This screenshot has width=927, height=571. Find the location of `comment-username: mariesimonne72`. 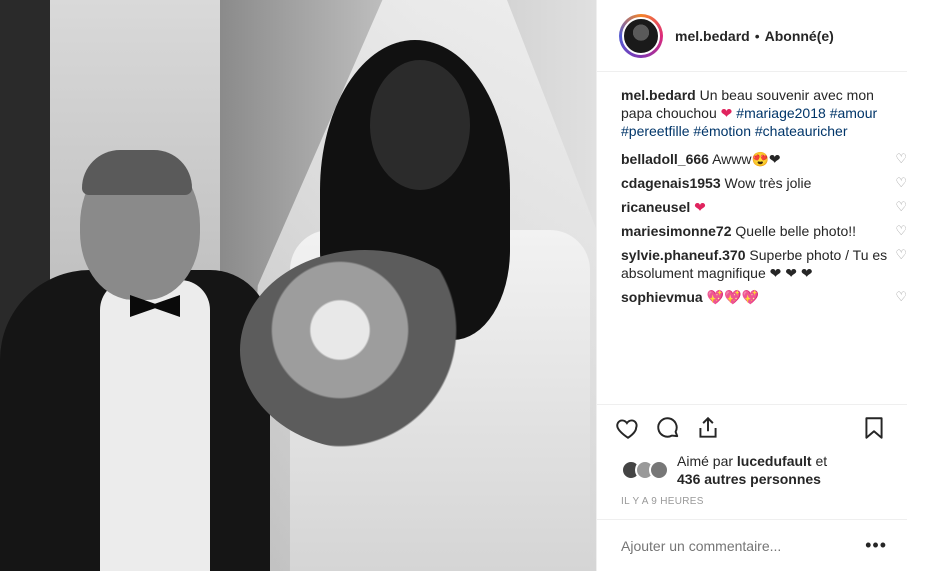

comment-username: mariesimonne72 is located at coordinates (676, 231).